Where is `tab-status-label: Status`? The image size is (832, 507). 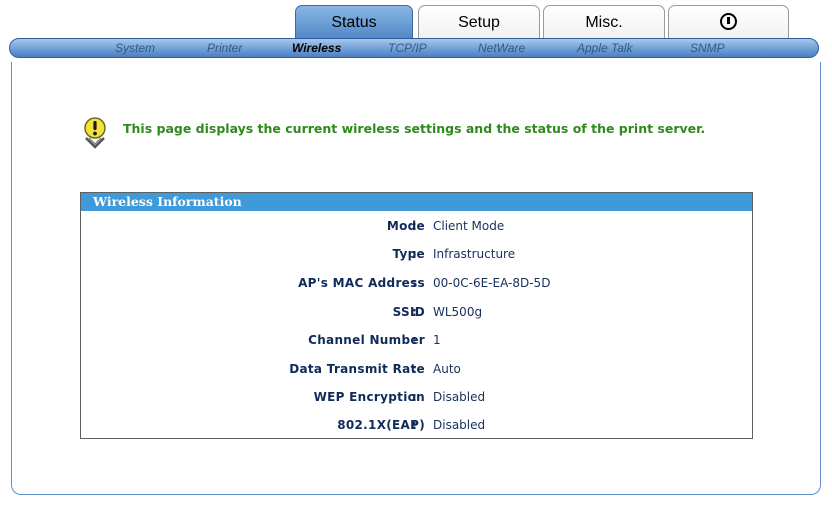 tab-status-label: Status is located at coordinates (354, 22).